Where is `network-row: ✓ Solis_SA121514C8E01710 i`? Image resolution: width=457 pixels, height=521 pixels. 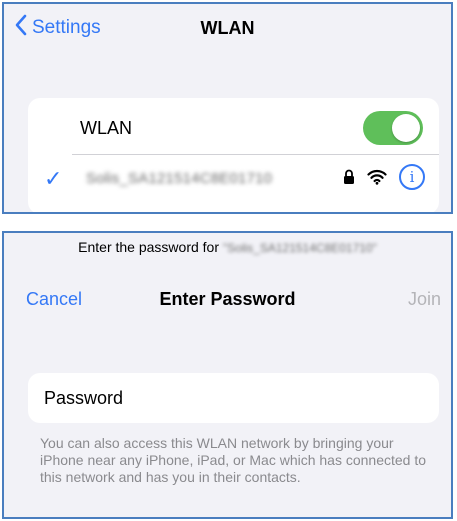 network-row: ✓ Solis_SA121514C8E01710 i is located at coordinates (233, 180).